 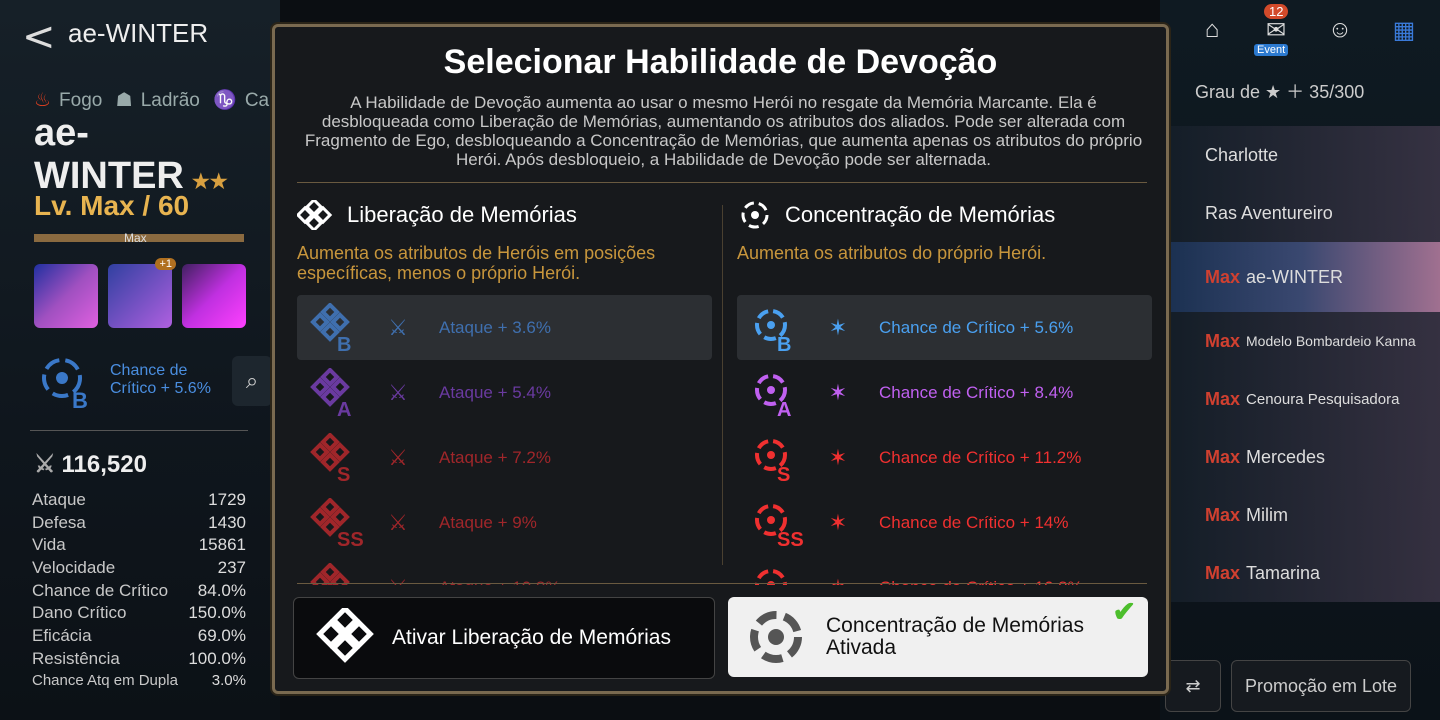 I want to click on stat-row: Velocidade 237, so click(x=139, y=568).